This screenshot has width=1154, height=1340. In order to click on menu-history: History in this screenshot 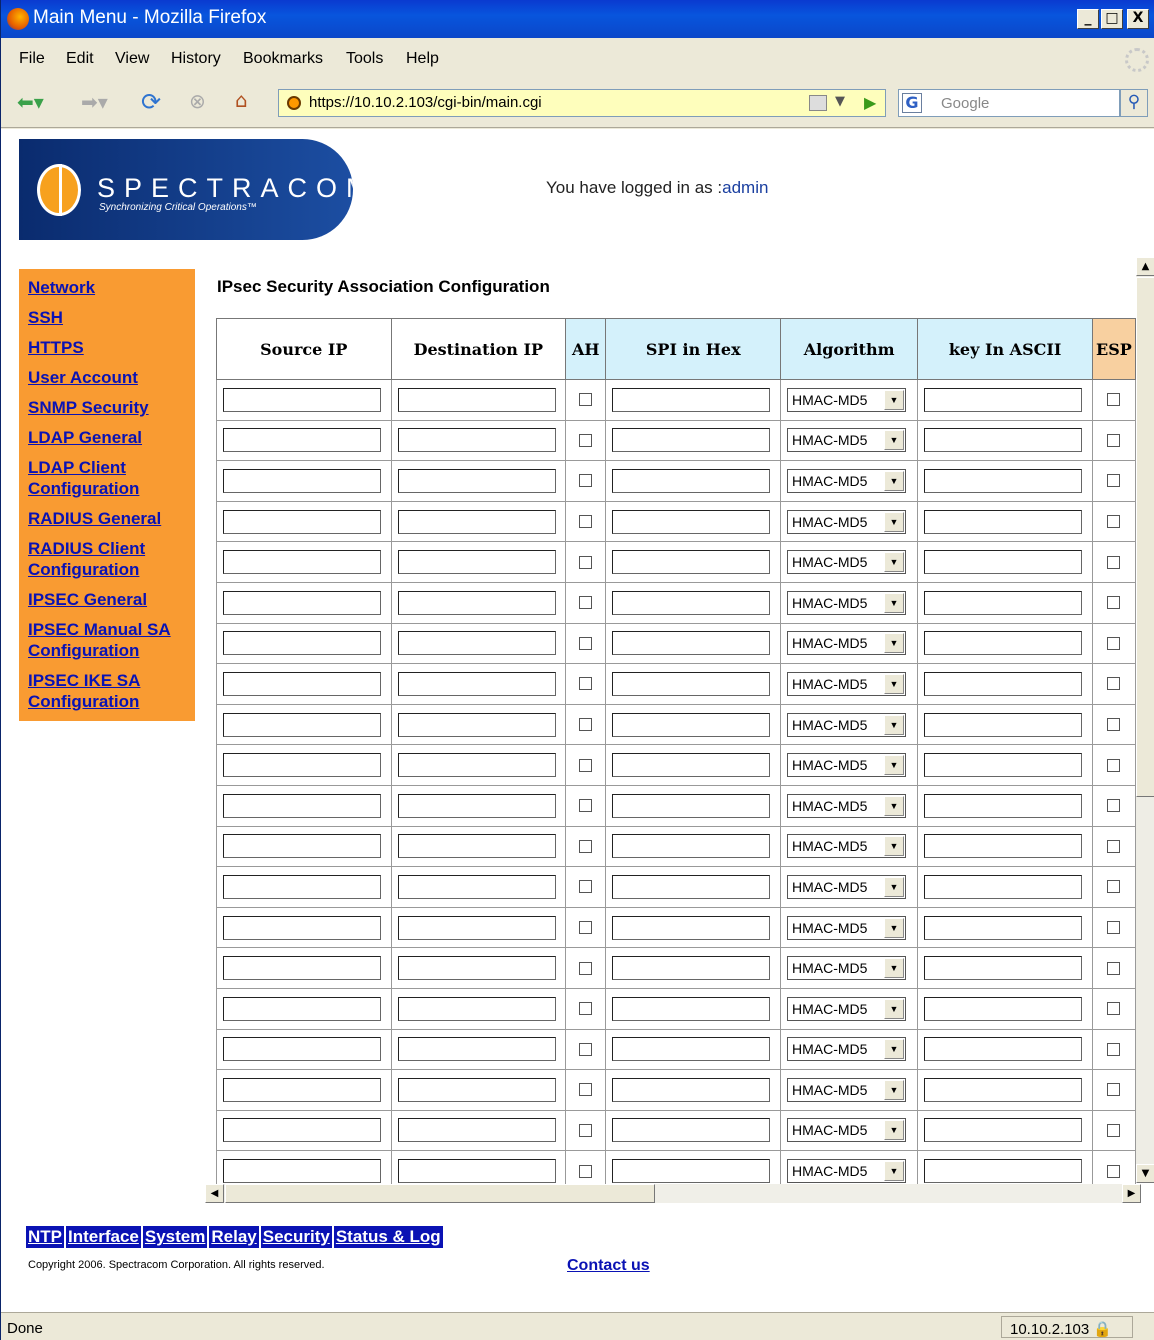, I will do `click(196, 59)`.